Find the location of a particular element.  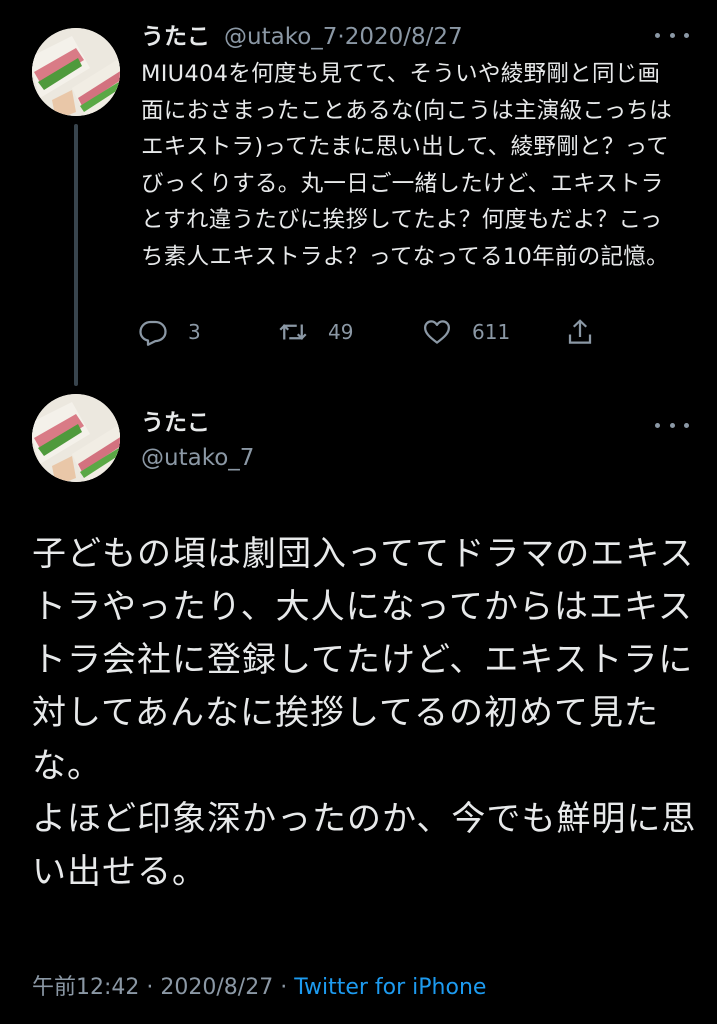

parent-tweet-header: うたこ @utako_7 · 2020/8/27 is located at coordinates (302, 37).